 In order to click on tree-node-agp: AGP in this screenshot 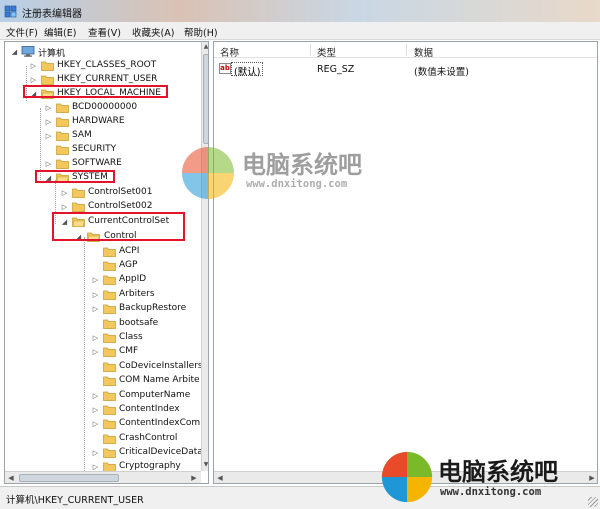, I will do `click(102, 266)`.